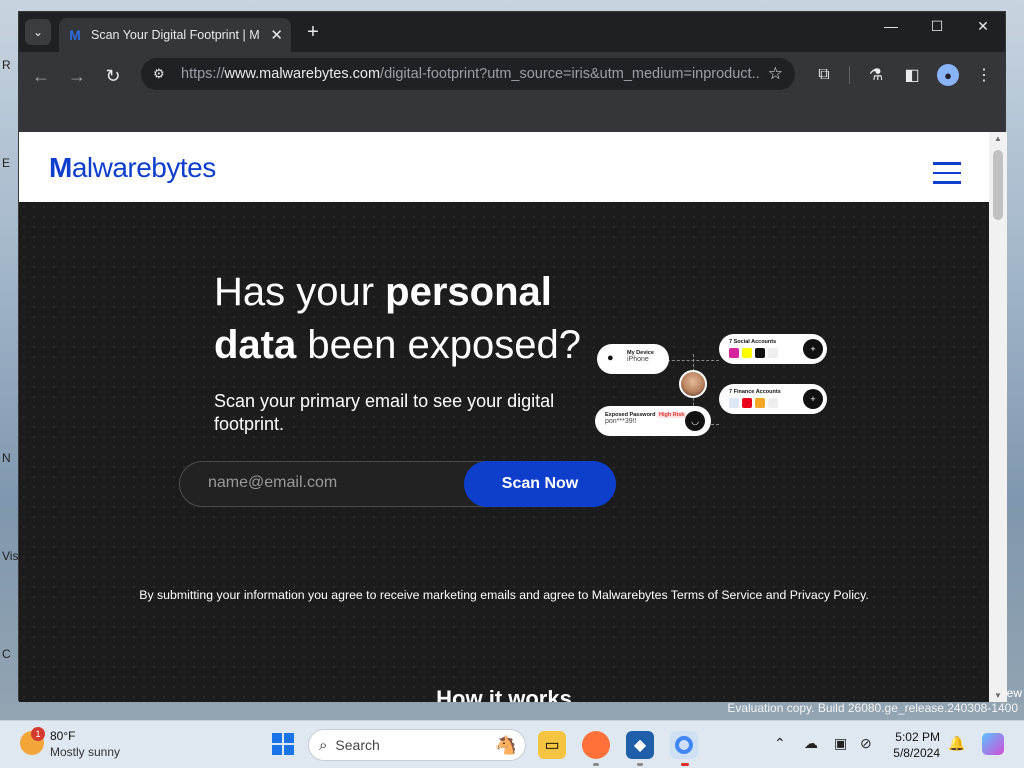  Describe the element at coordinates (143, 167) in the screenshot. I see `logo-text: alwarebytes` at that location.